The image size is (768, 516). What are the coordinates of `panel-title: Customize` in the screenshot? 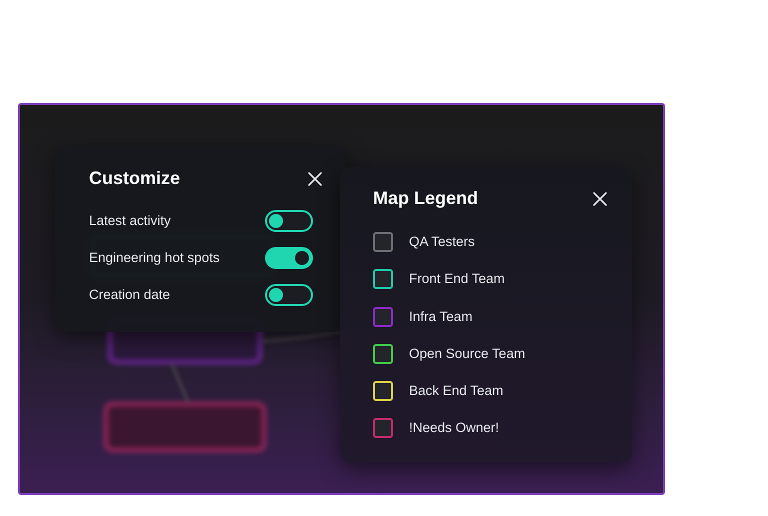 It's located at (134, 178).